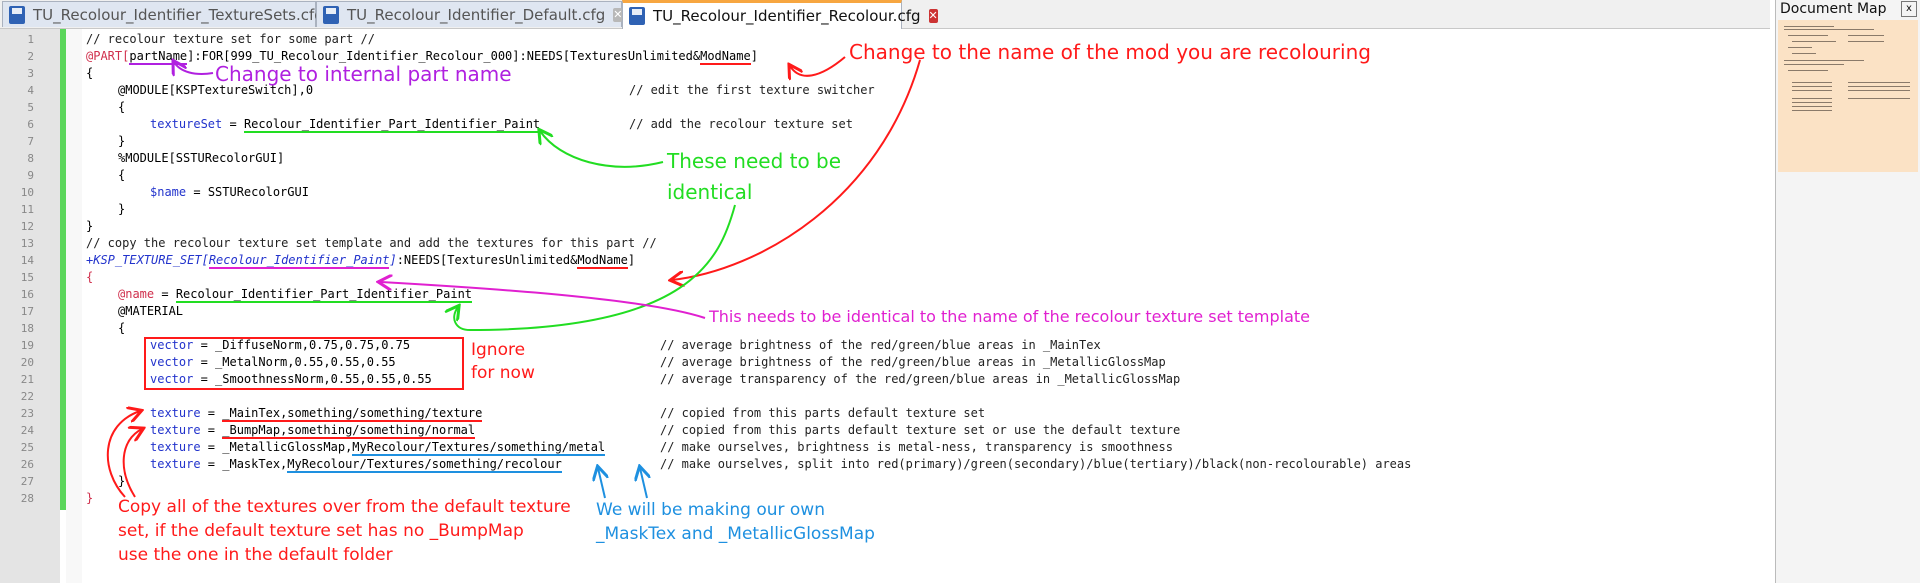 The image size is (1920, 583). I want to click on line-number: 17, so click(27, 311).